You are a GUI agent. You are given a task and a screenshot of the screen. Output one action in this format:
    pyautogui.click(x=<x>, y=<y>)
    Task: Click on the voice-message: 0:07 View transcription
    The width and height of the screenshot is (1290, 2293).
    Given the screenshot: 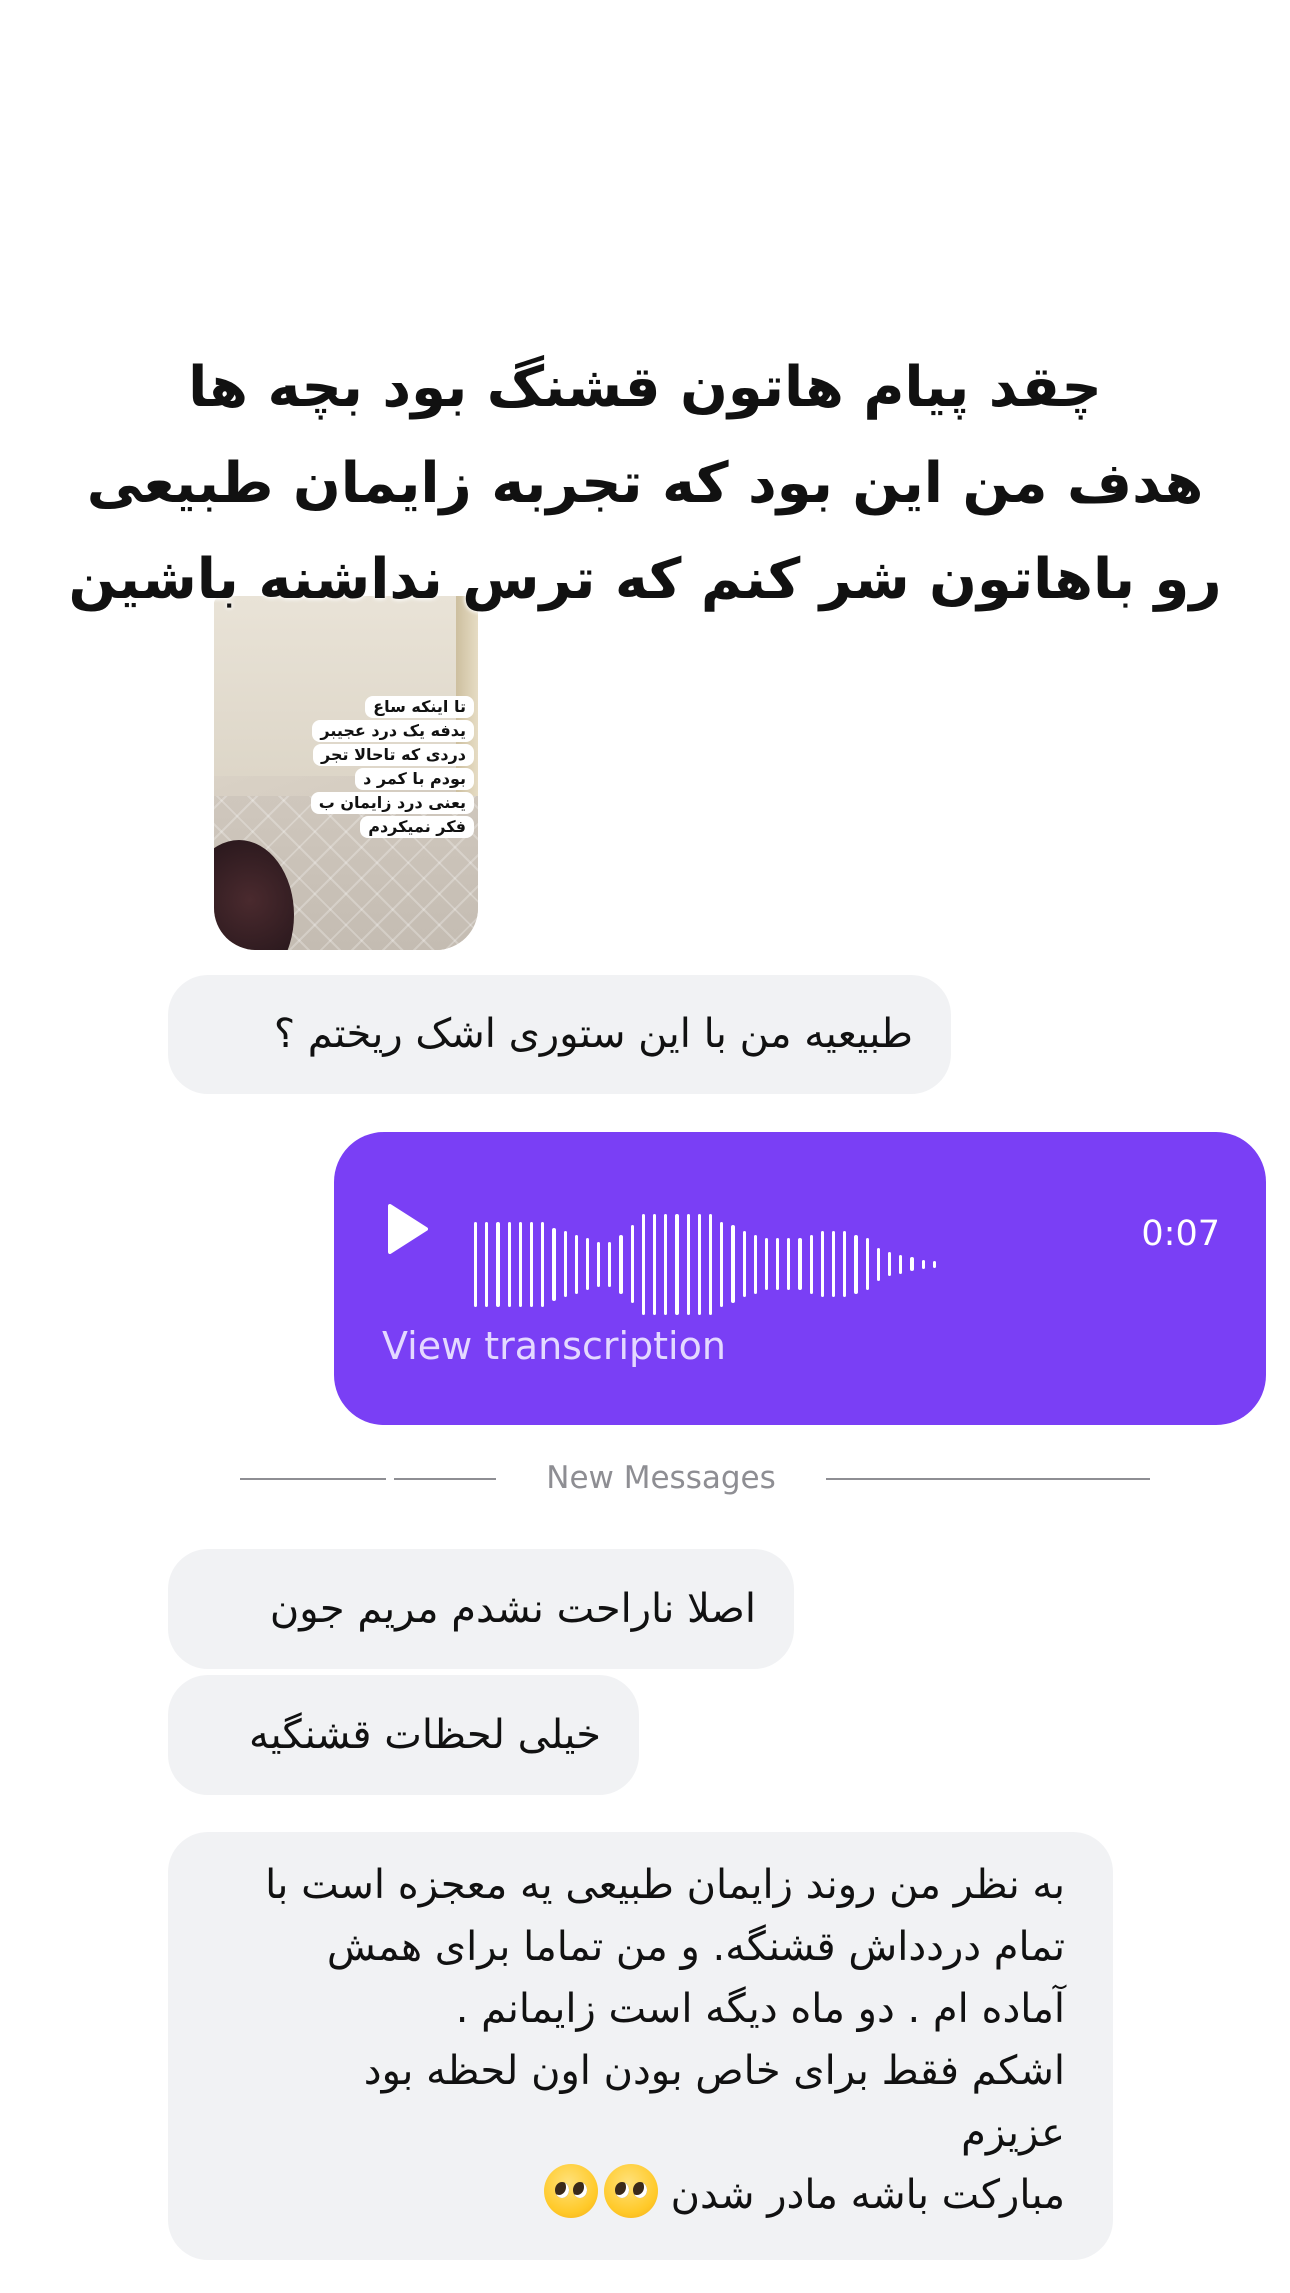 What is the action you would take?
    pyautogui.click(x=800, y=1278)
    